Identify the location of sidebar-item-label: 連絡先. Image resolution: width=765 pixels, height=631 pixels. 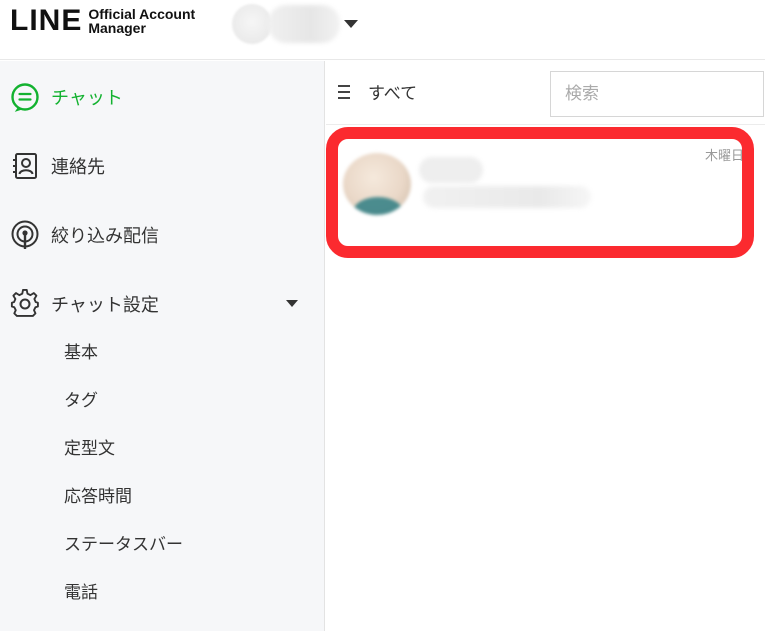
(78, 167).